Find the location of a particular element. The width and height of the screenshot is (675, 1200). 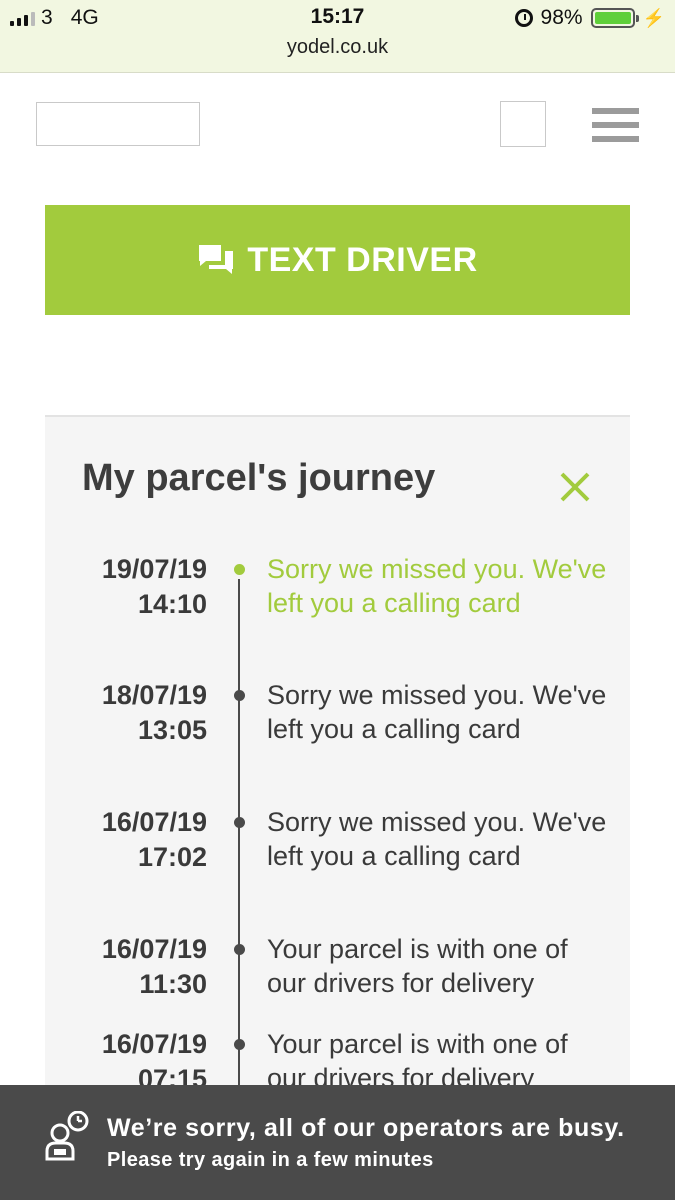

url-bar: yodel.co.uk is located at coordinates (337, 47).